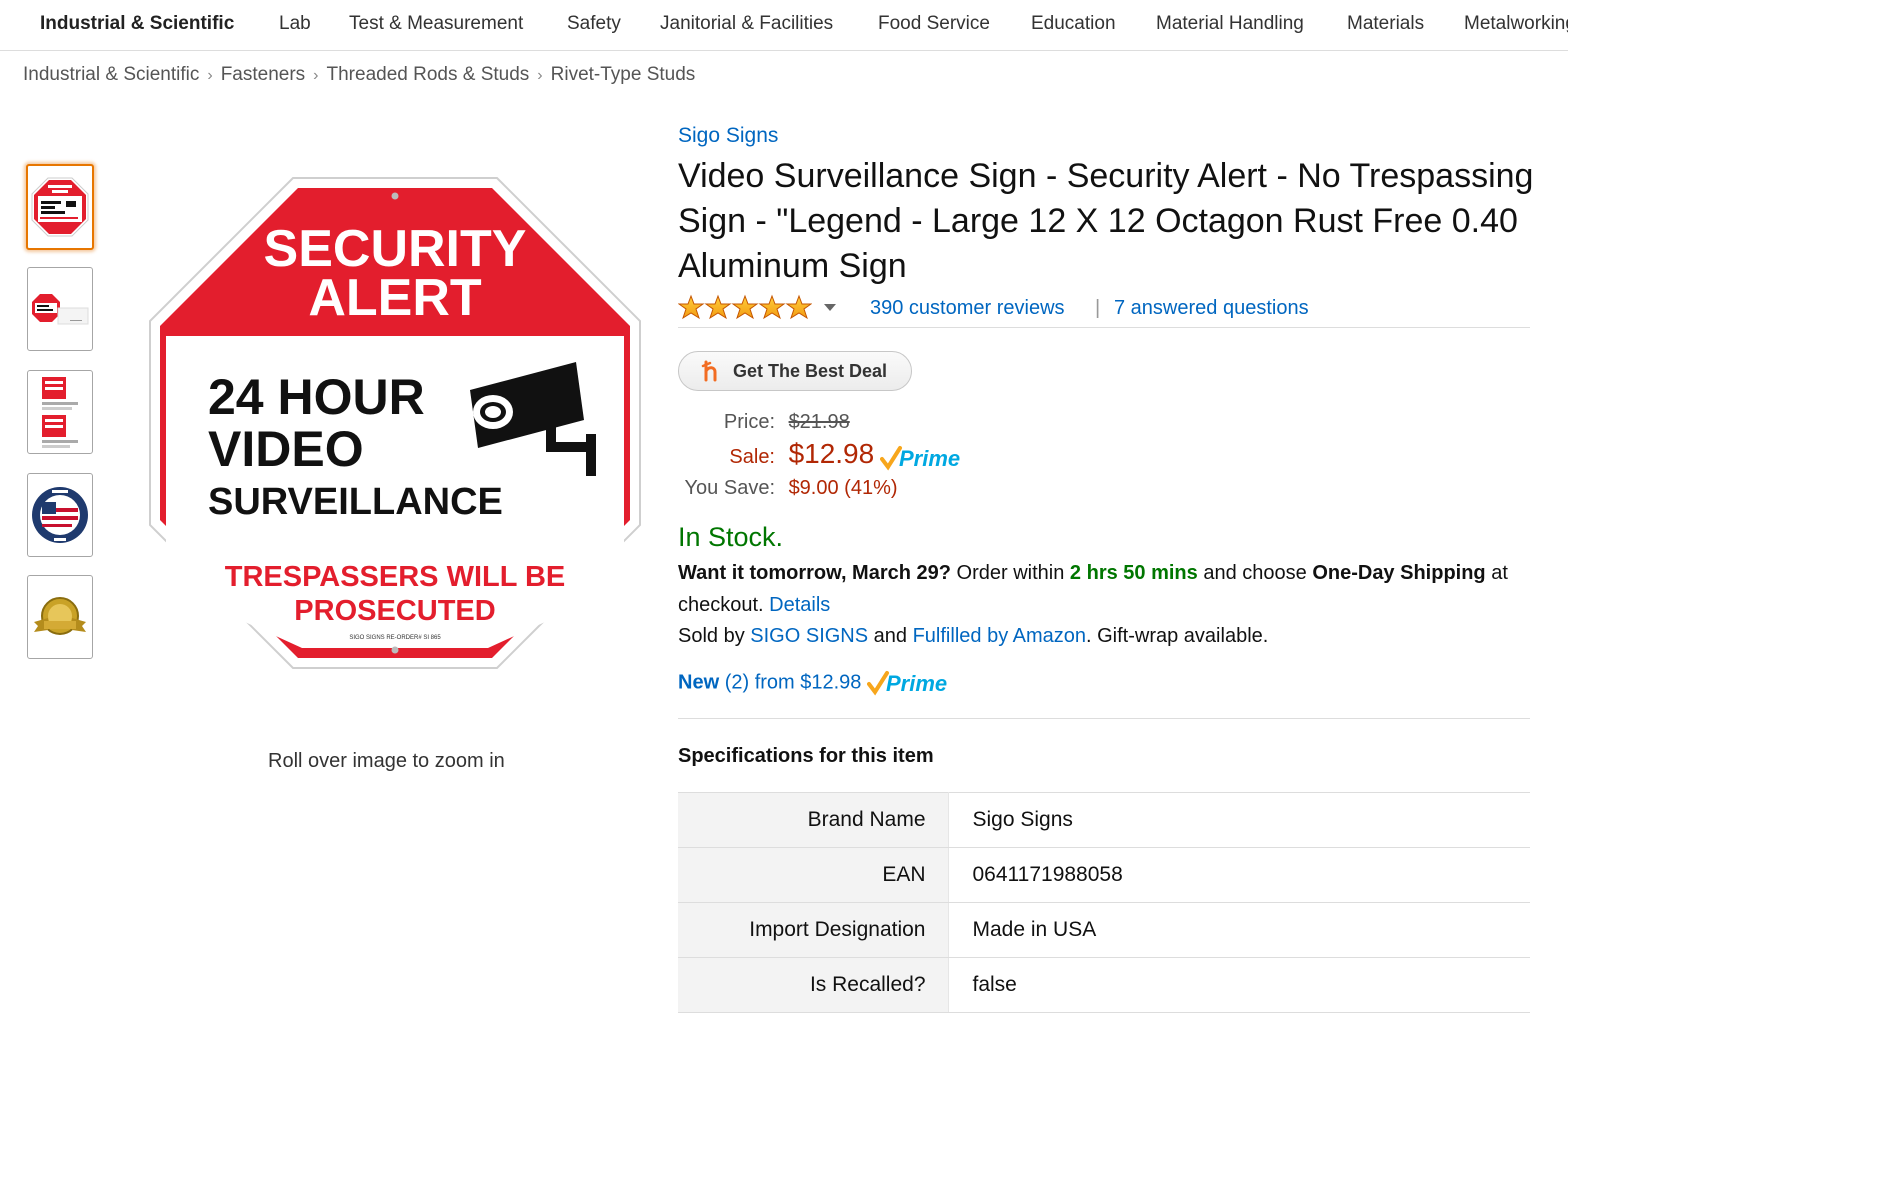 This screenshot has height=1202, width=1894. I want to click on thumbnail-sign-angle, so click(60, 309).